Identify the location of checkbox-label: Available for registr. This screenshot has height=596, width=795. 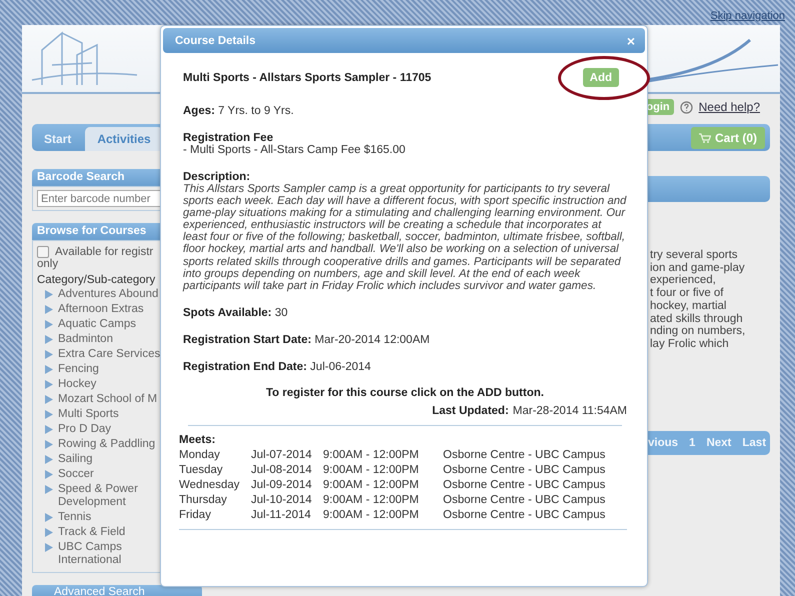
(104, 252).